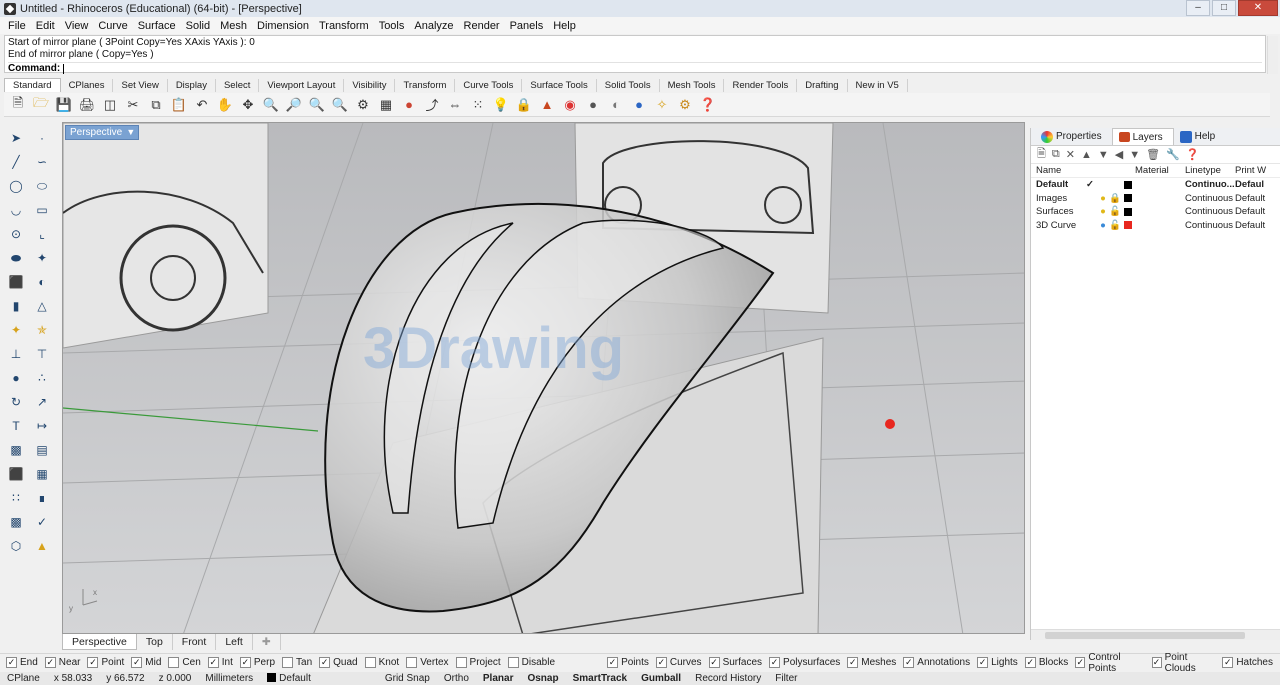 The height and width of the screenshot is (685, 1280). Describe the element at coordinates (42, 162) in the screenshot. I see `curve-icon: ∽` at that location.